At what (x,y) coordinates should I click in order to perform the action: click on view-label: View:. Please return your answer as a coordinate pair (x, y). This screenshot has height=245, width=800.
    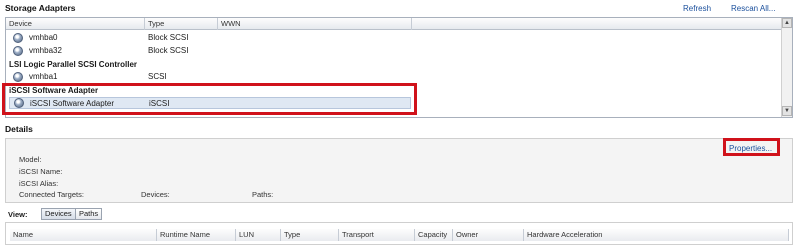
    Looking at the image, I should click on (18, 214).